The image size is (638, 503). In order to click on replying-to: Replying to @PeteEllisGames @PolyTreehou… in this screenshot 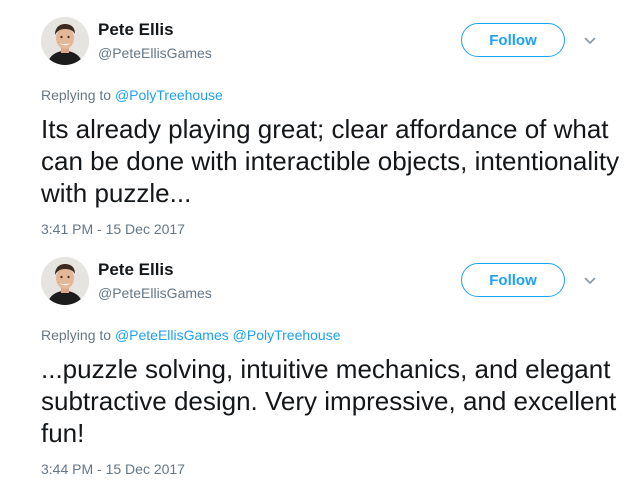, I will do `click(191, 335)`.